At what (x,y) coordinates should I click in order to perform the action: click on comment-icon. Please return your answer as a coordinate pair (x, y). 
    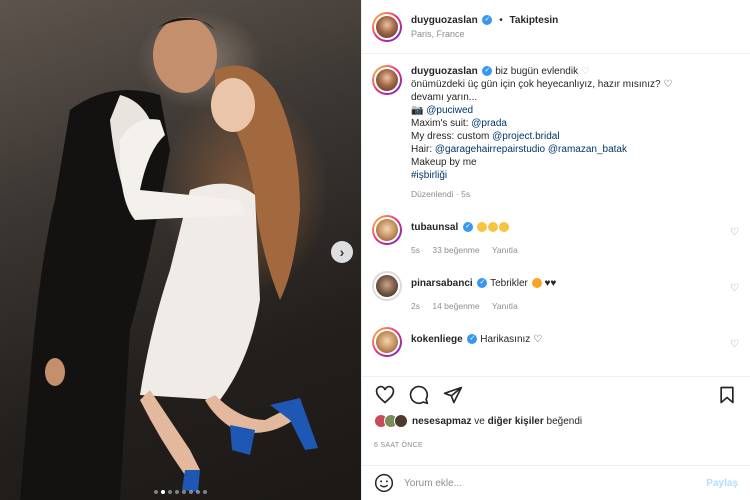
    Looking at the image, I should click on (419, 395).